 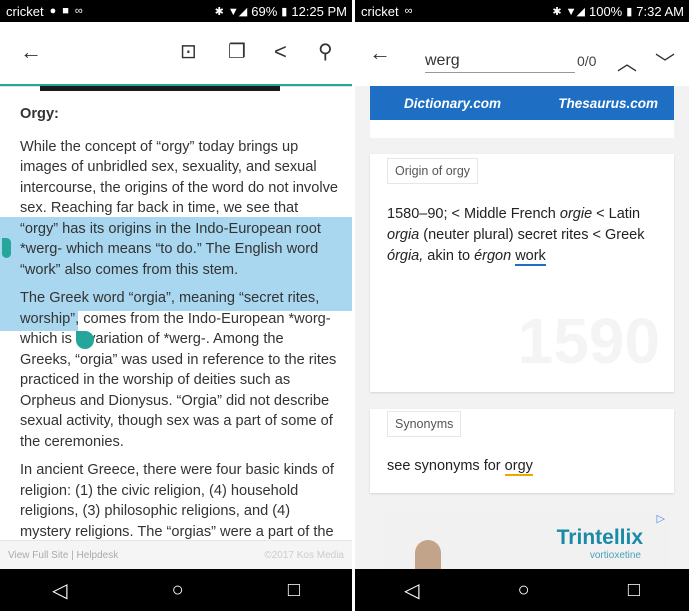 I want to click on selection-start-handle, so click(x=6, y=248).